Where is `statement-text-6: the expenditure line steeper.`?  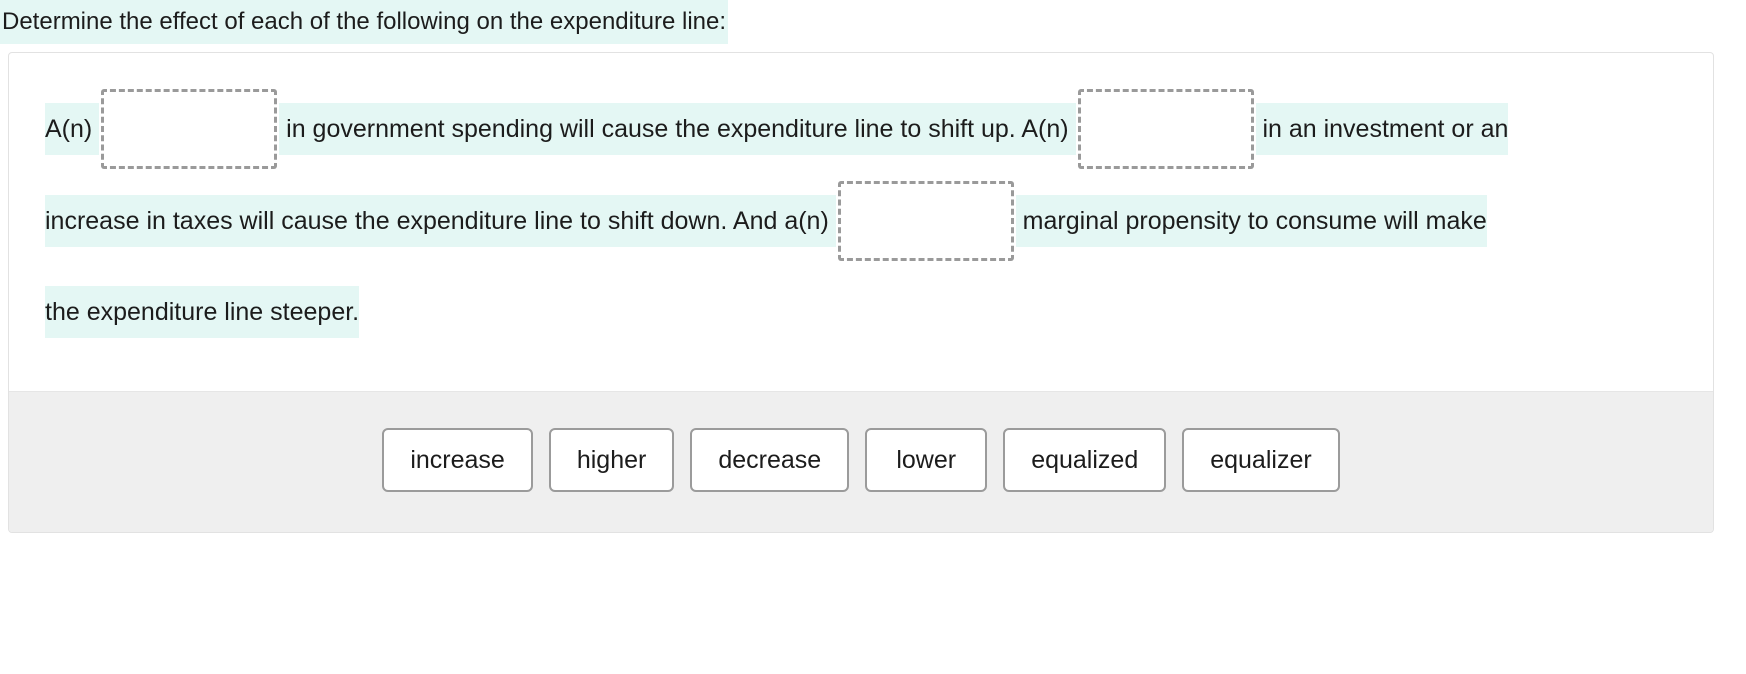
statement-text-6: the expenditure line steeper. is located at coordinates (202, 312).